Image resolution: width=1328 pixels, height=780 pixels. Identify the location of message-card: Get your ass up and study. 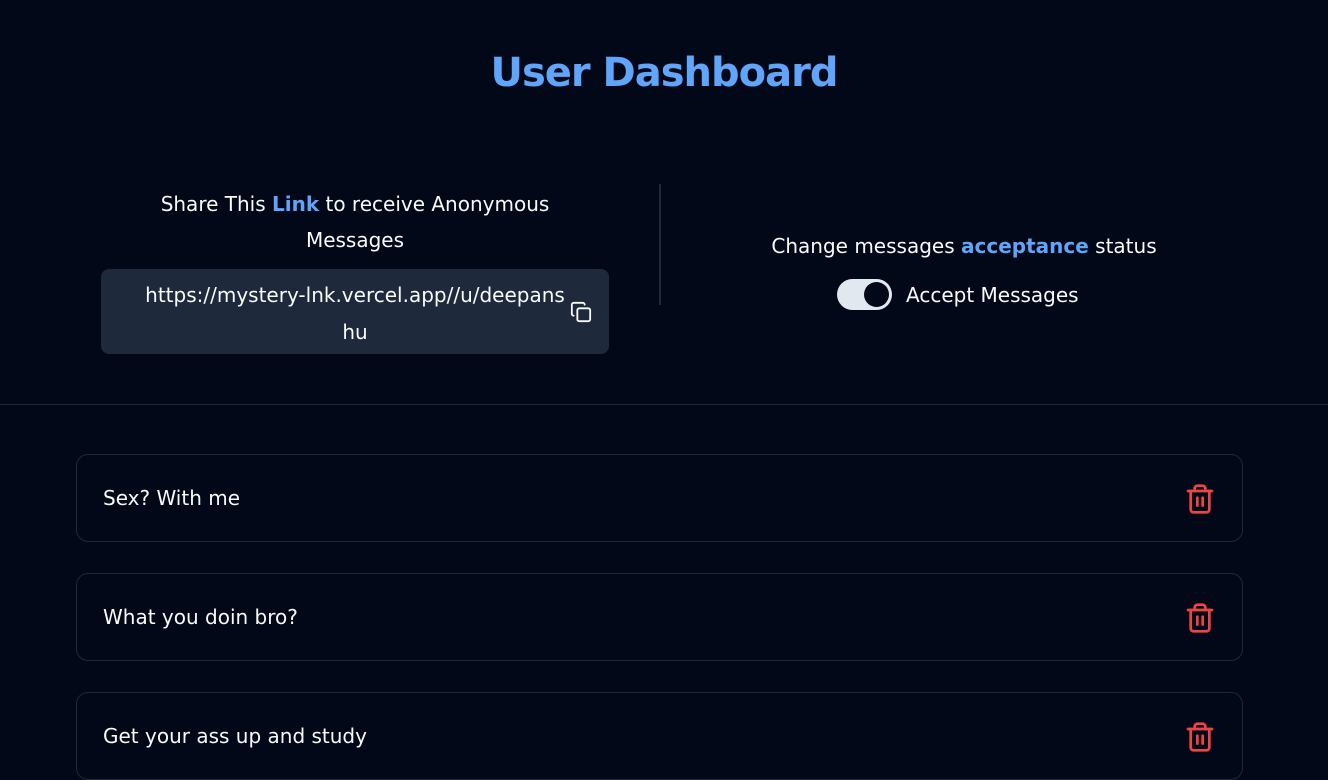
(659, 736).